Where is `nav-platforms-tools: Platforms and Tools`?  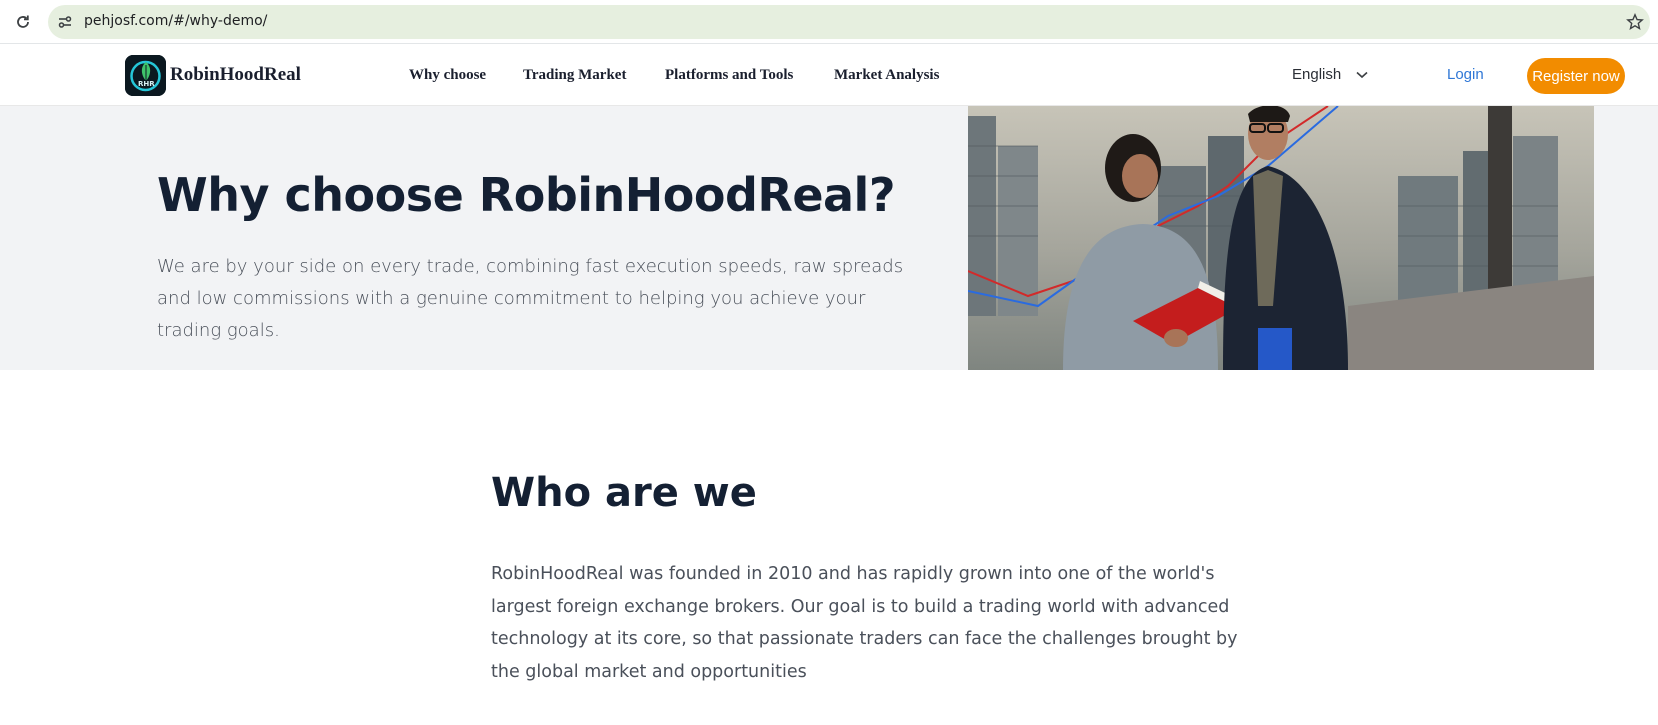
nav-platforms-tools: Platforms and Tools is located at coordinates (729, 75).